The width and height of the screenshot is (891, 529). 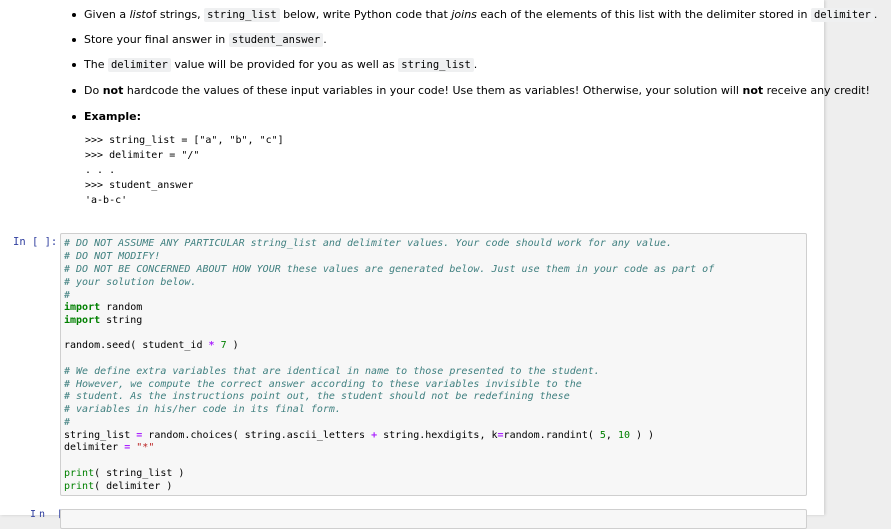 What do you see at coordinates (133, 486) in the screenshot?
I see `code-text: ( delimiter )` at bounding box center [133, 486].